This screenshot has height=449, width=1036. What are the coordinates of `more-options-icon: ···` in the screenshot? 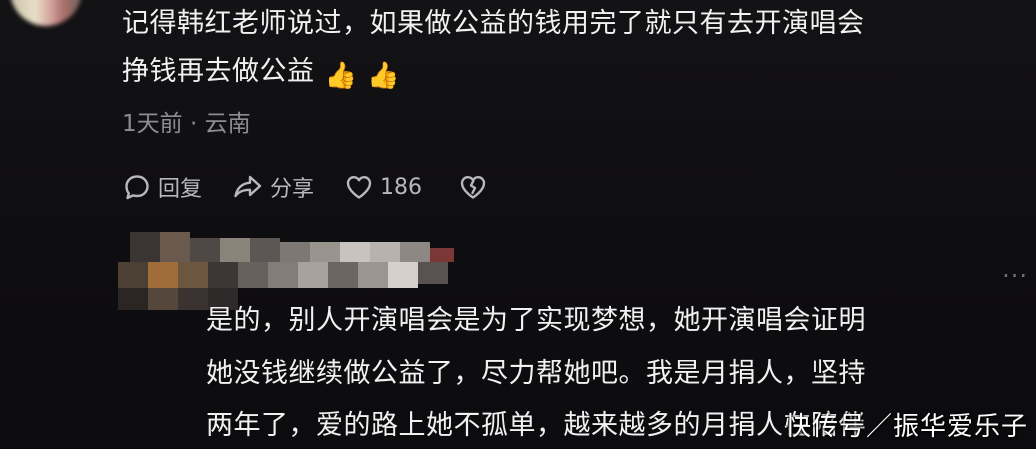 It's located at (1015, 276).